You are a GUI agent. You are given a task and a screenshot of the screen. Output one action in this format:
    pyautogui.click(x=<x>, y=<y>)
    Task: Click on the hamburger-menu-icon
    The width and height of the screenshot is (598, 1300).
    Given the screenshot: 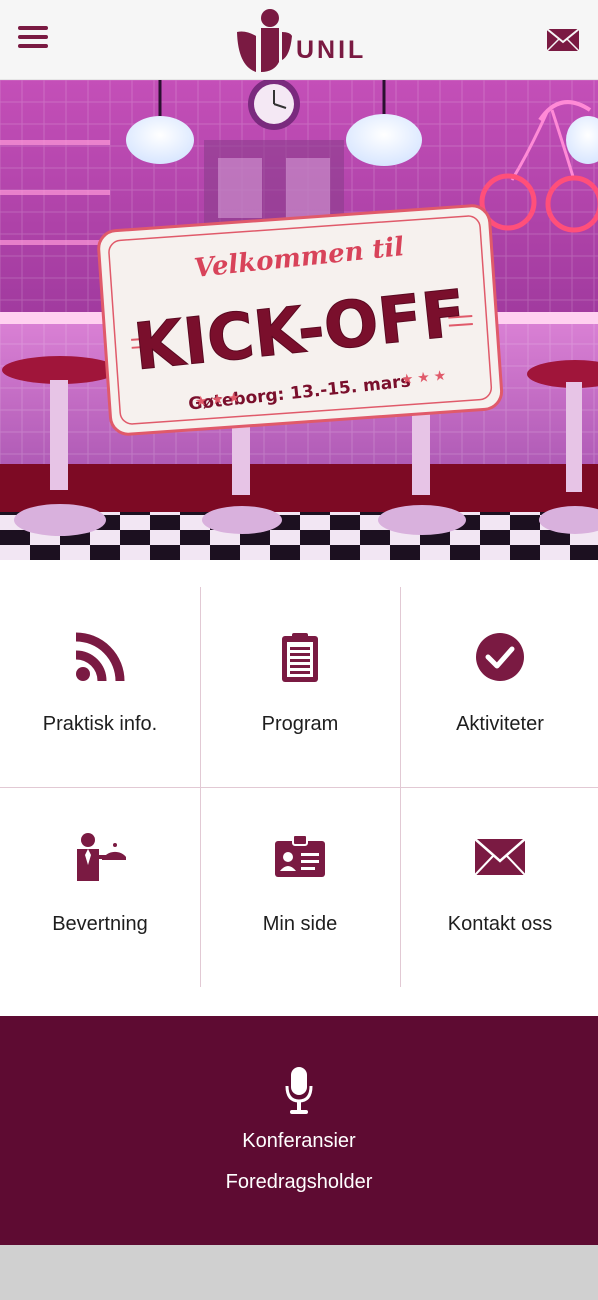 What is the action you would take?
    pyautogui.click(x=33, y=39)
    